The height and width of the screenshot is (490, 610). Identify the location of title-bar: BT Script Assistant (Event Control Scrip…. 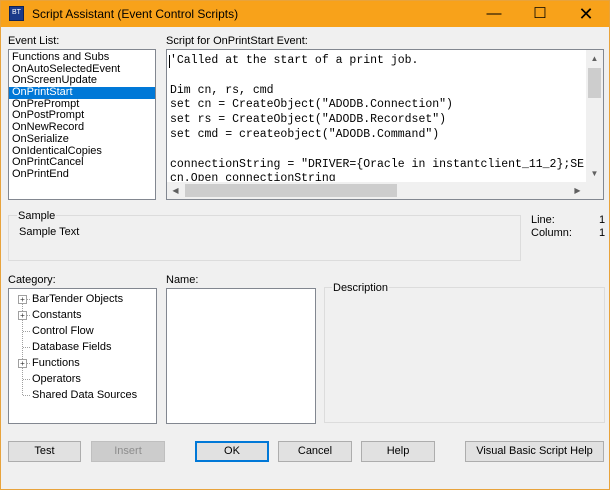
(305, 14).